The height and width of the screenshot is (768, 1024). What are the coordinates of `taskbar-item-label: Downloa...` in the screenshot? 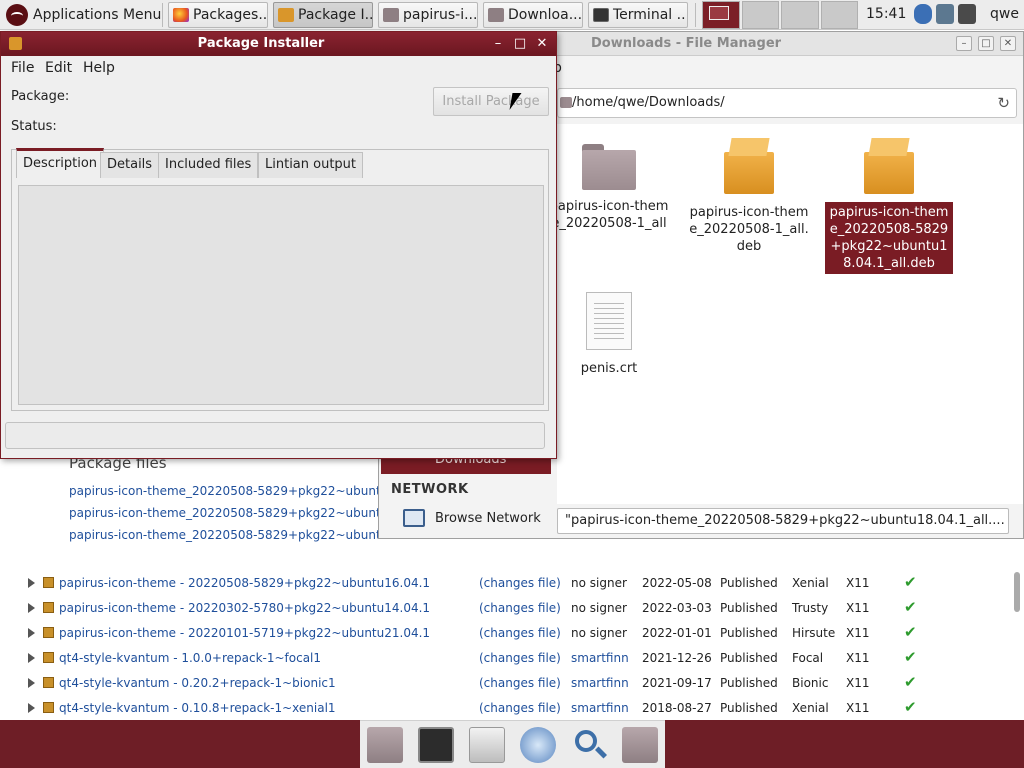 It's located at (545, 15).